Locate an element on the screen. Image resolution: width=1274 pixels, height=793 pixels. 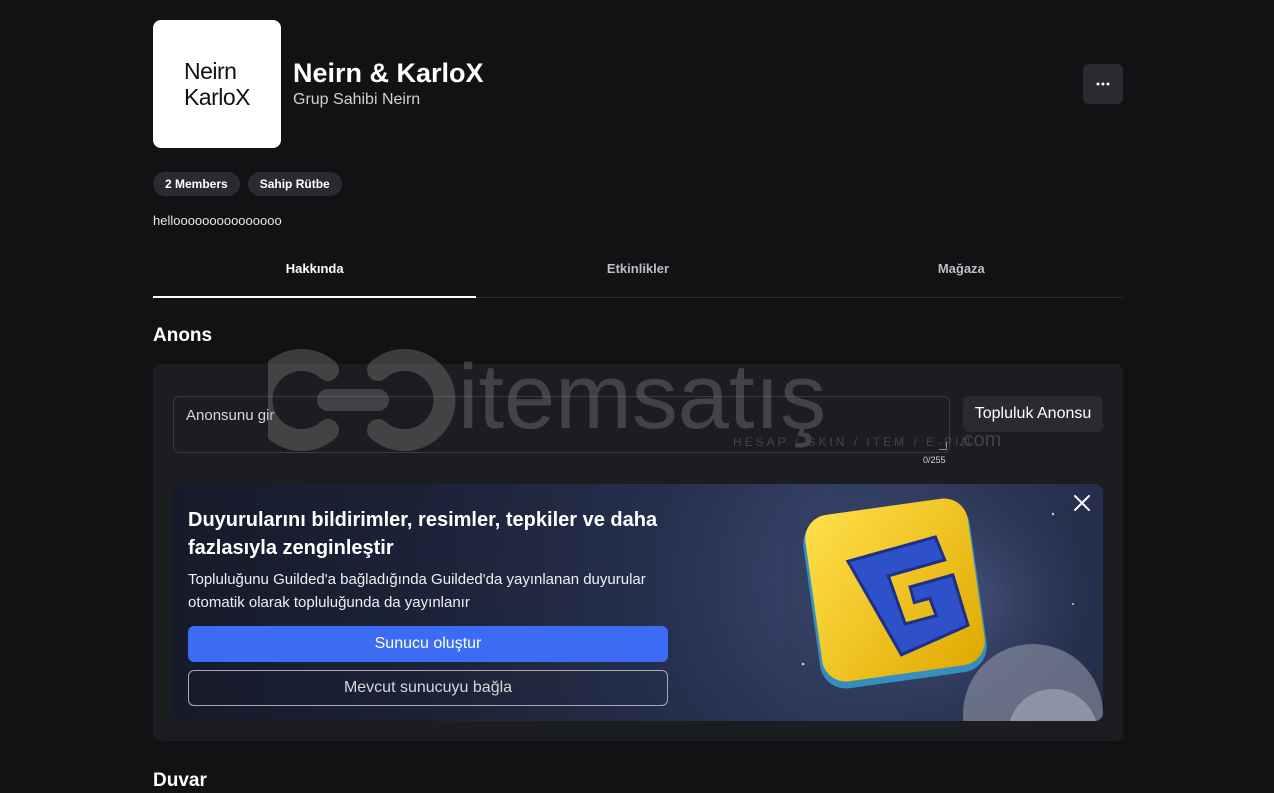
more-options-button is located at coordinates (1103, 84).